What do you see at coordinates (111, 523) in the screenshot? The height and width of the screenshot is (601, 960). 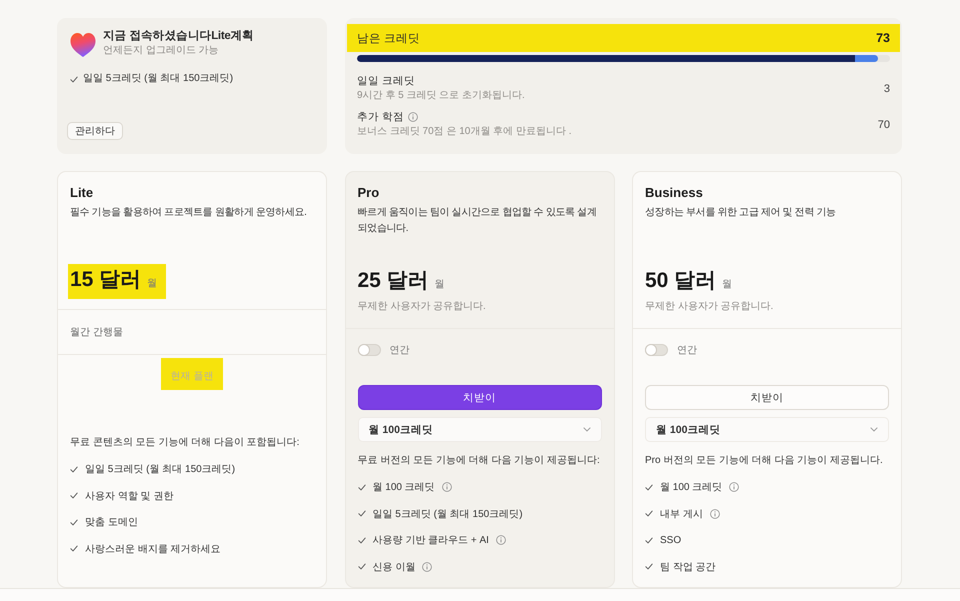 I see `feature-text: 맞춤 도메인` at bounding box center [111, 523].